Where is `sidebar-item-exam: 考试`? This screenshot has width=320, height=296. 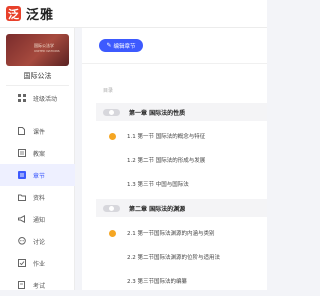
sidebar-item-exam: 考试 is located at coordinates (37, 285).